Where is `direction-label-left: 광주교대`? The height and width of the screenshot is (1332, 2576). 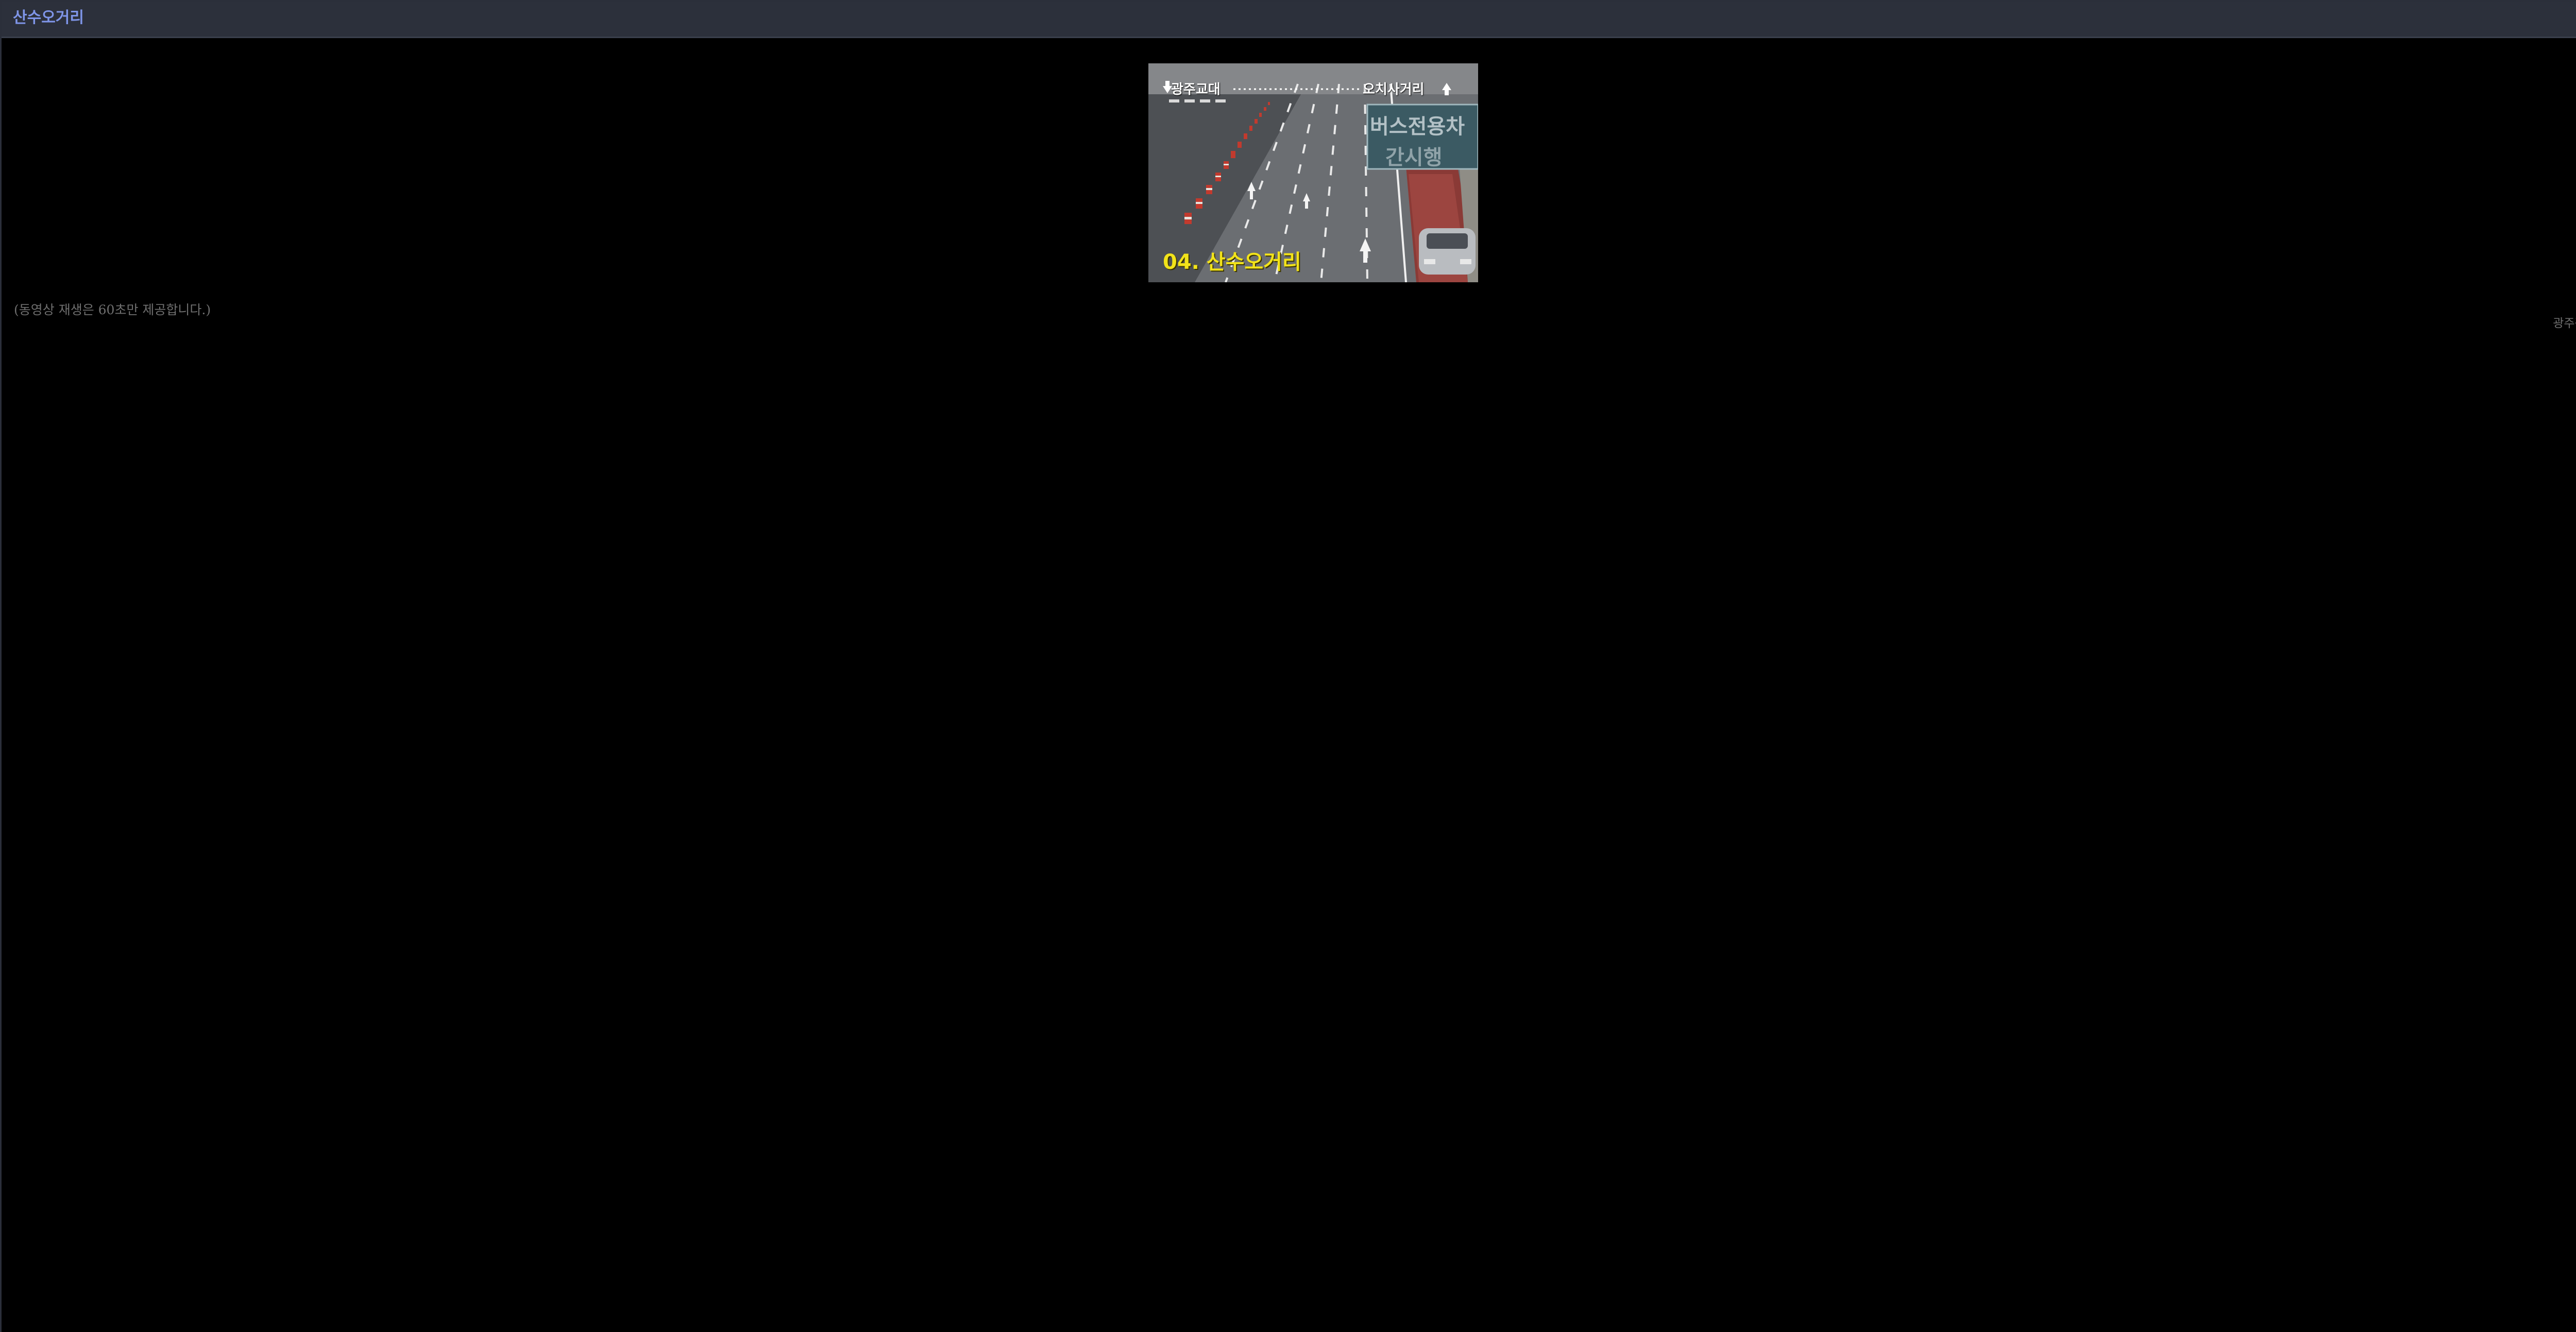
direction-label-left: 광주교대 is located at coordinates (1196, 89).